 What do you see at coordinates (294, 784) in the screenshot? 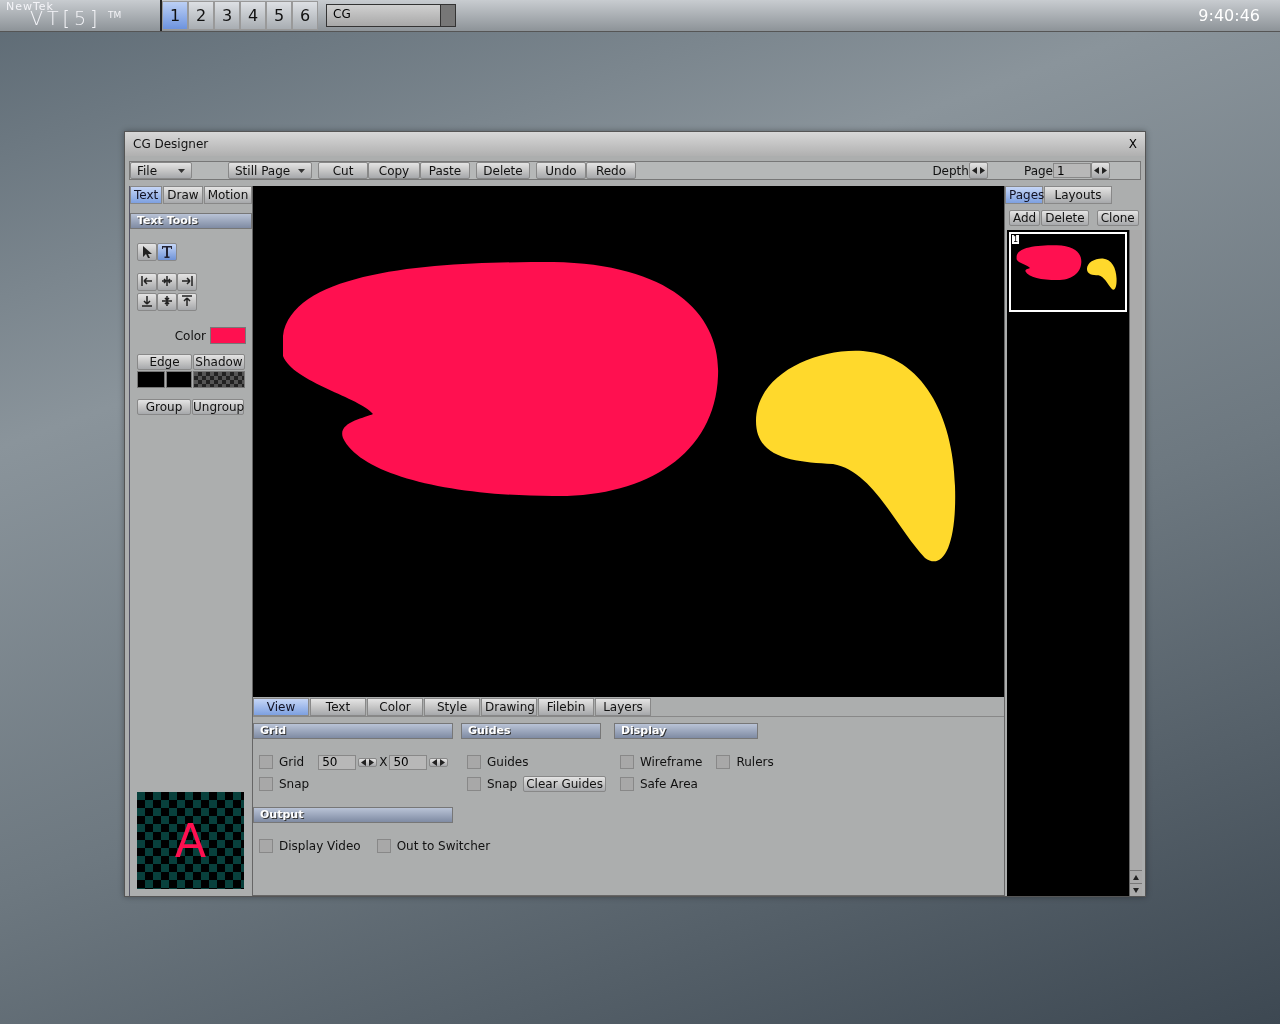
I see `checkbox-label: Snap` at bounding box center [294, 784].